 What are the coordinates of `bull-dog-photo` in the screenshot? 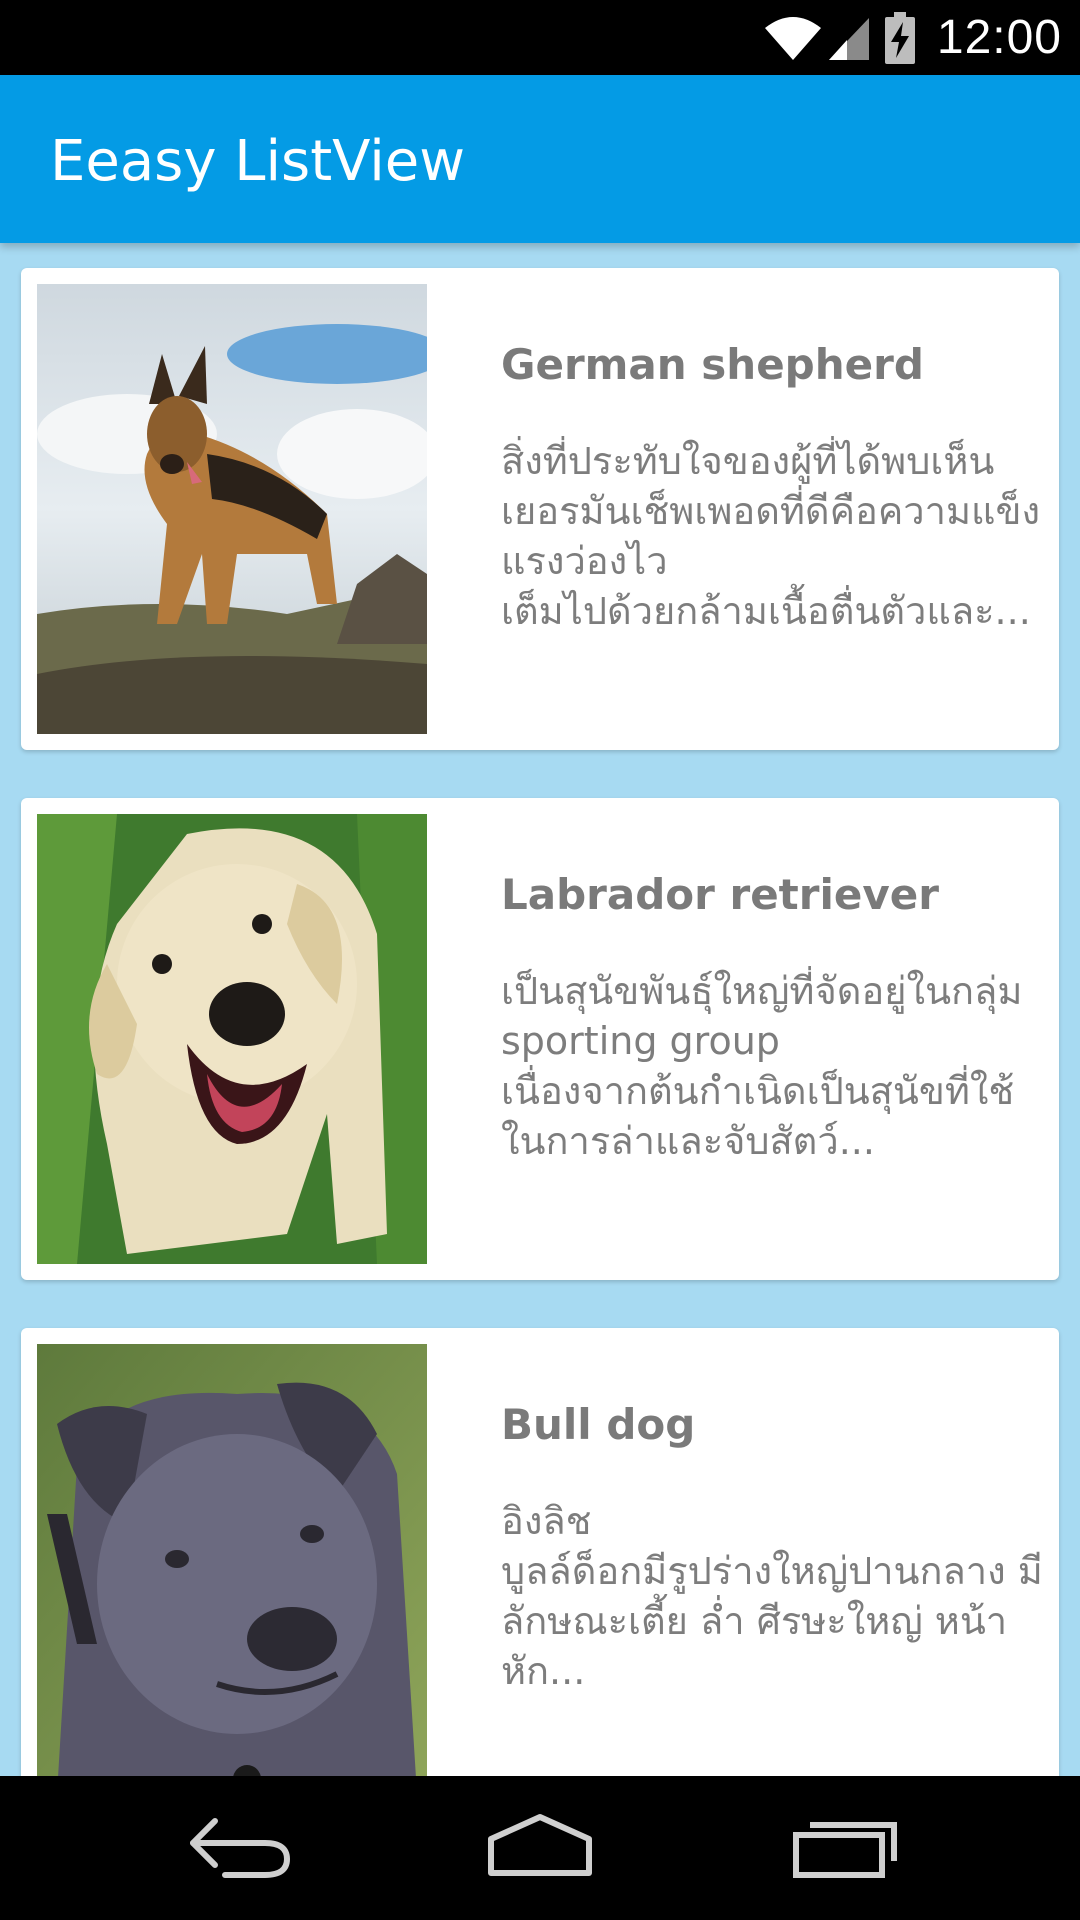 It's located at (232, 1560).